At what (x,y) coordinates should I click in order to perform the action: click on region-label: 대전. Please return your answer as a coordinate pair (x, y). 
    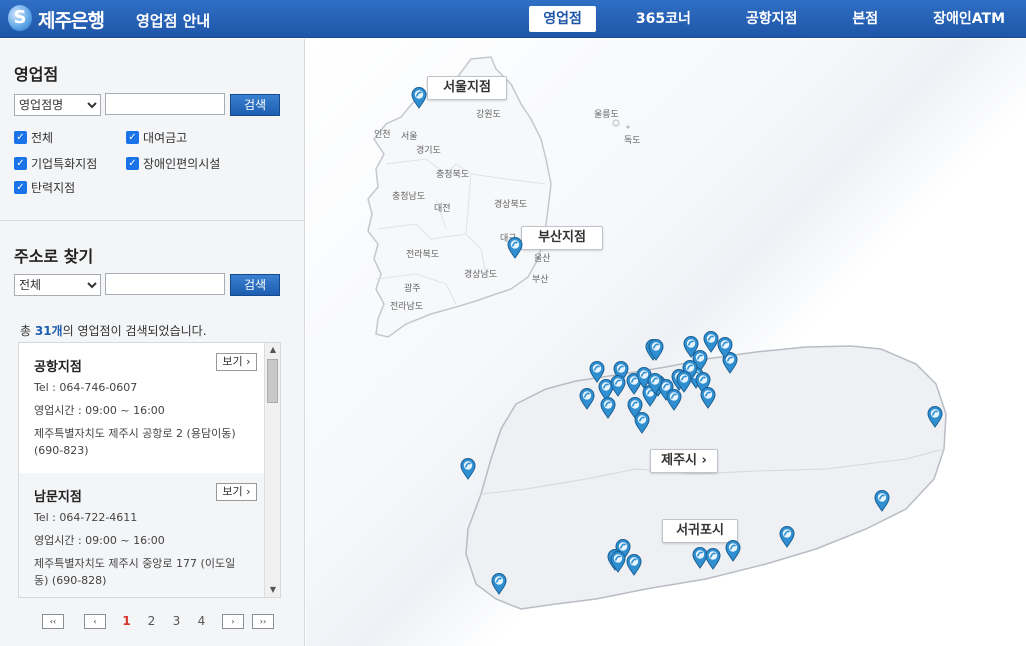
    Looking at the image, I should click on (442, 209).